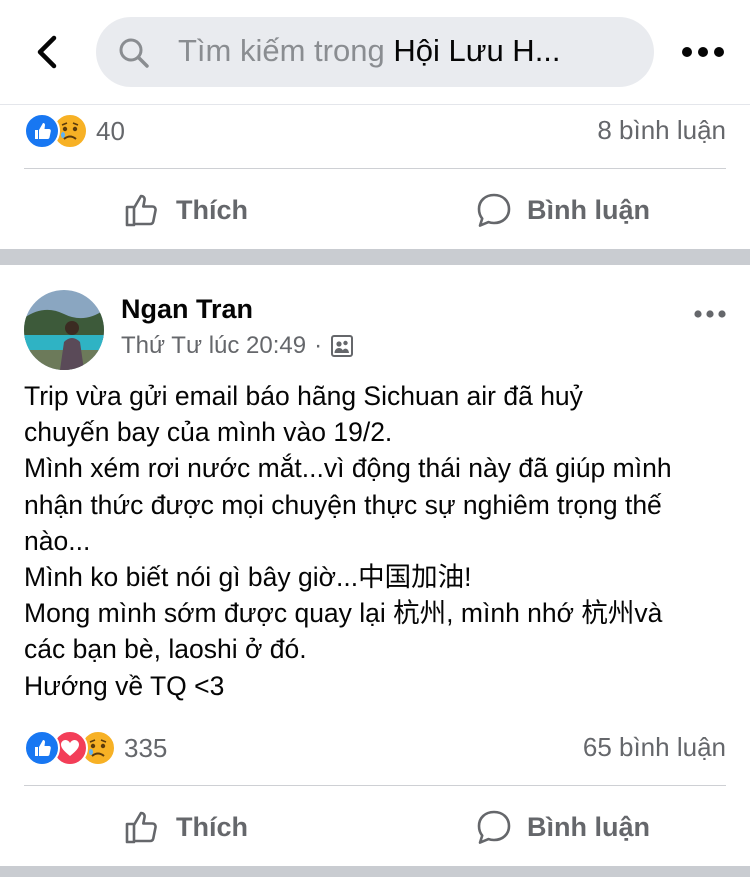  I want to click on search-prefix: Tìm kiếm trong, so click(286, 50).